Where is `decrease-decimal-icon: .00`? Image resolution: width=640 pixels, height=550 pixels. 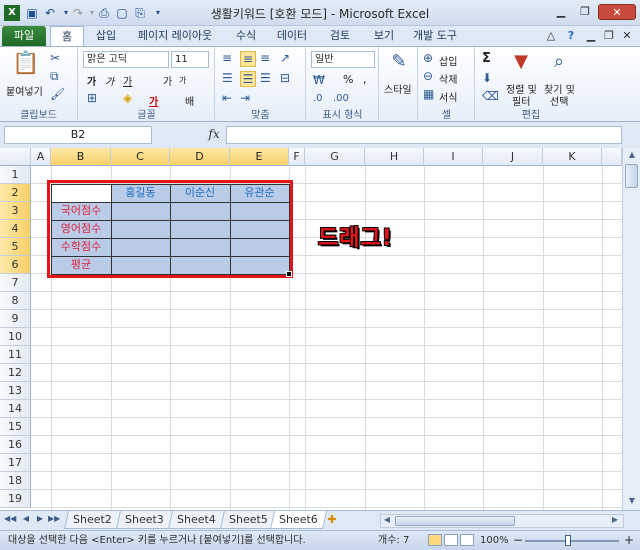
decrease-decimal-icon: .00 is located at coordinates (341, 98).